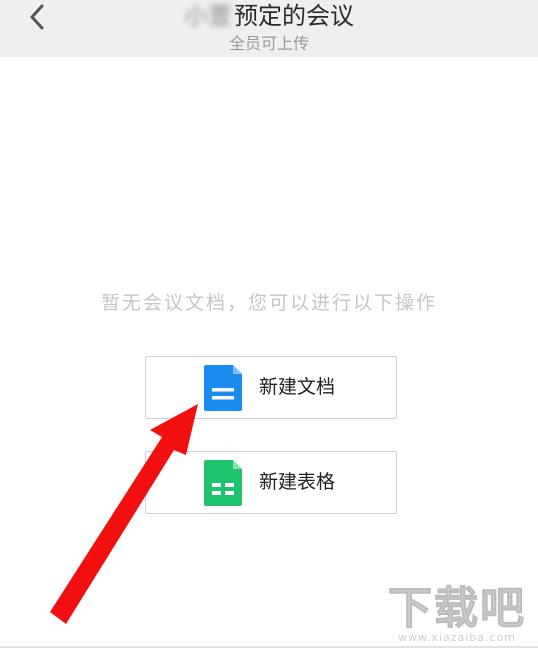 The width and height of the screenshot is (538, 650). I want to click on doc-file-icon, so click(223, 388).